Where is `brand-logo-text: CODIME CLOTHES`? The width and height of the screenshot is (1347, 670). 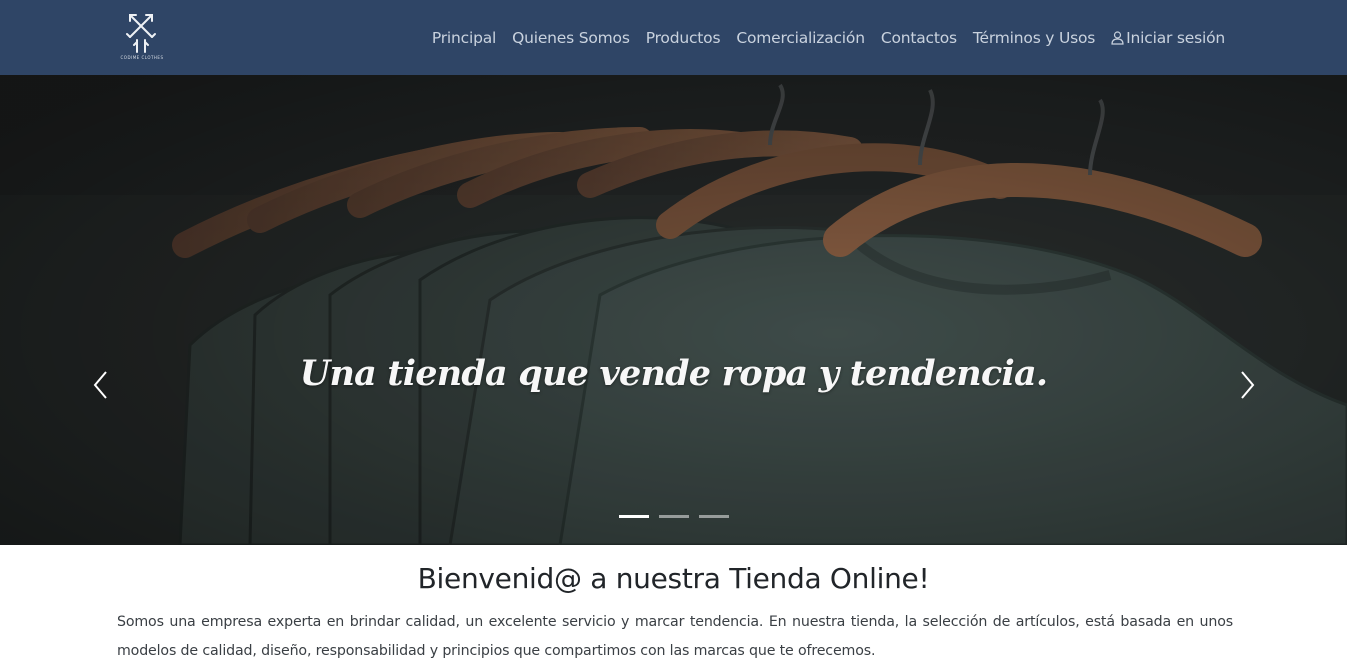 brand-logo-text: CODIME CLOTHES is located at coordinates (142, 57).